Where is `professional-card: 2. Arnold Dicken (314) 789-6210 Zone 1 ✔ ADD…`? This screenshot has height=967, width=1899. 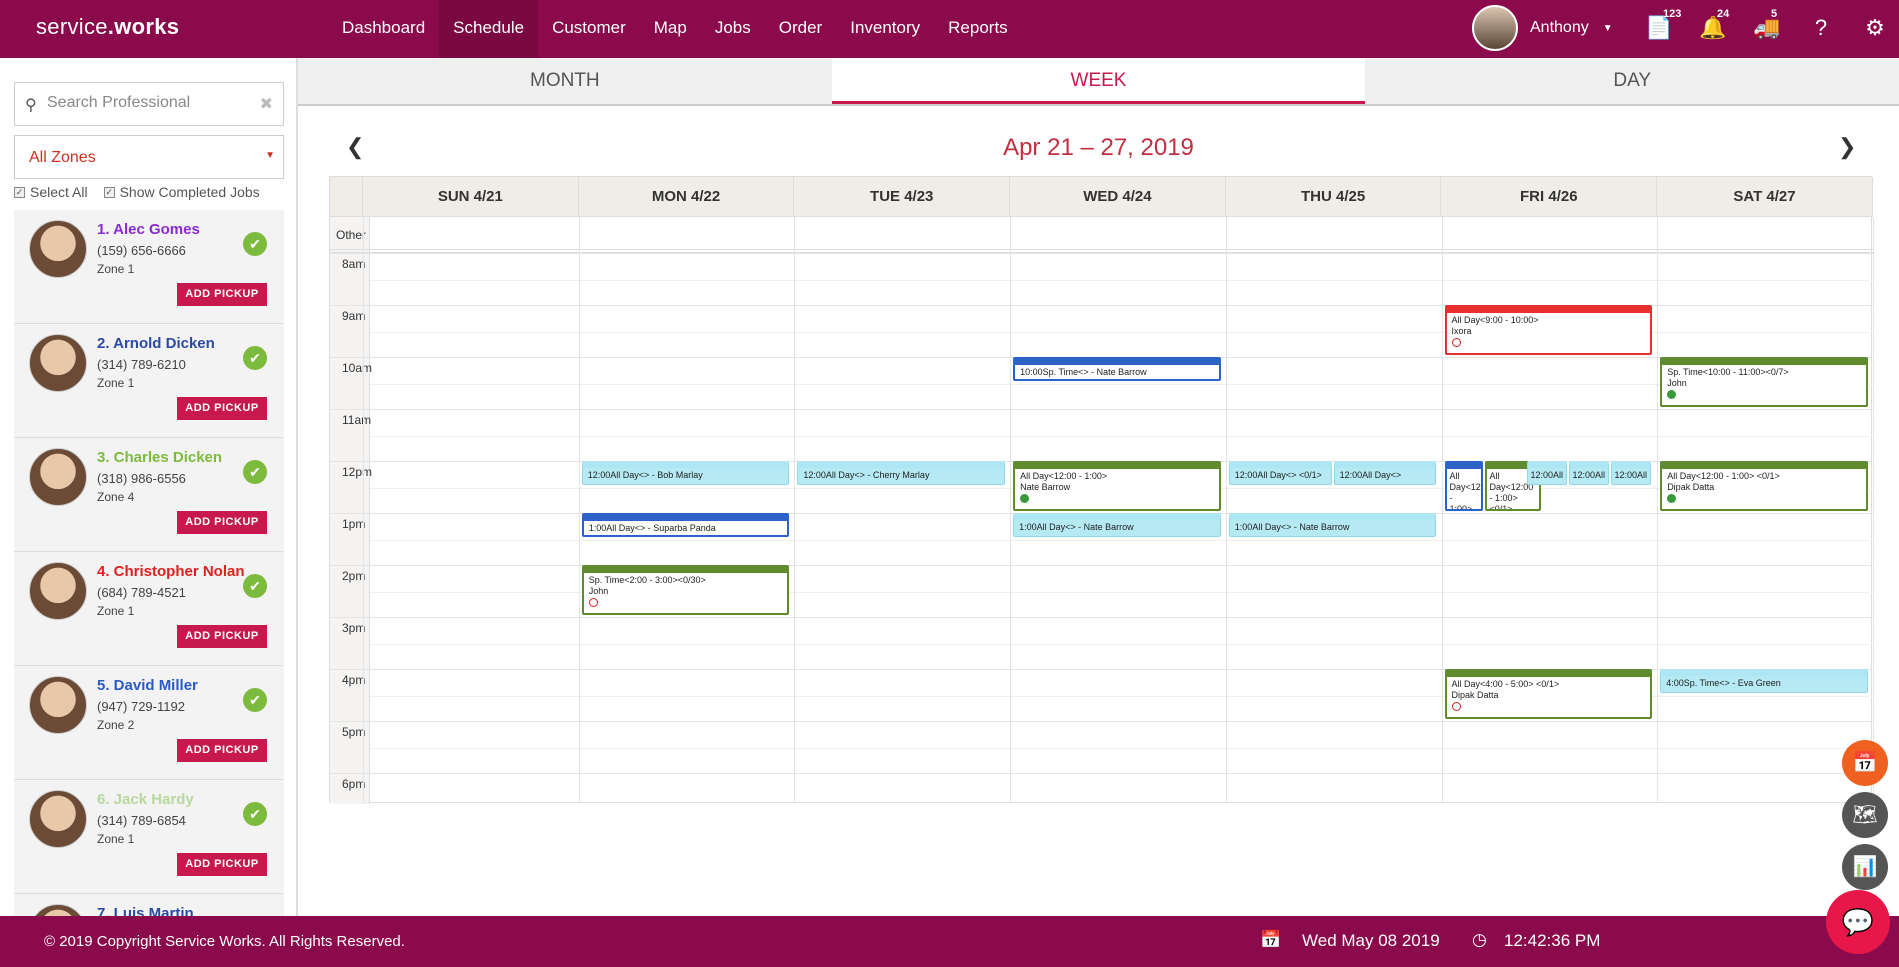 professional-card: 2. Arnold Dicken (314) 789-6210 Zone 1 ✔ ADD… is located at coordinates (149, 381).